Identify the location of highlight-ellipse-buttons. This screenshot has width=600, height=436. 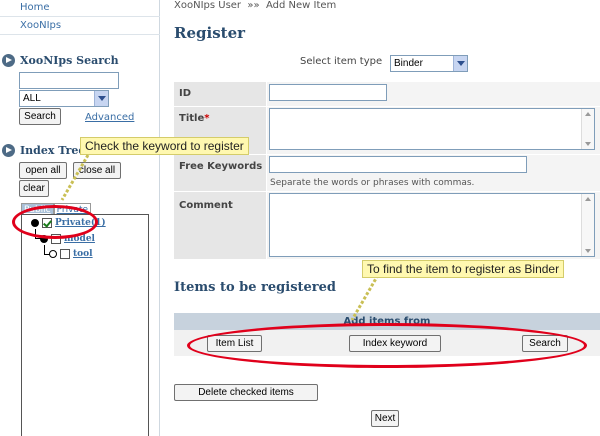
(387, 345).